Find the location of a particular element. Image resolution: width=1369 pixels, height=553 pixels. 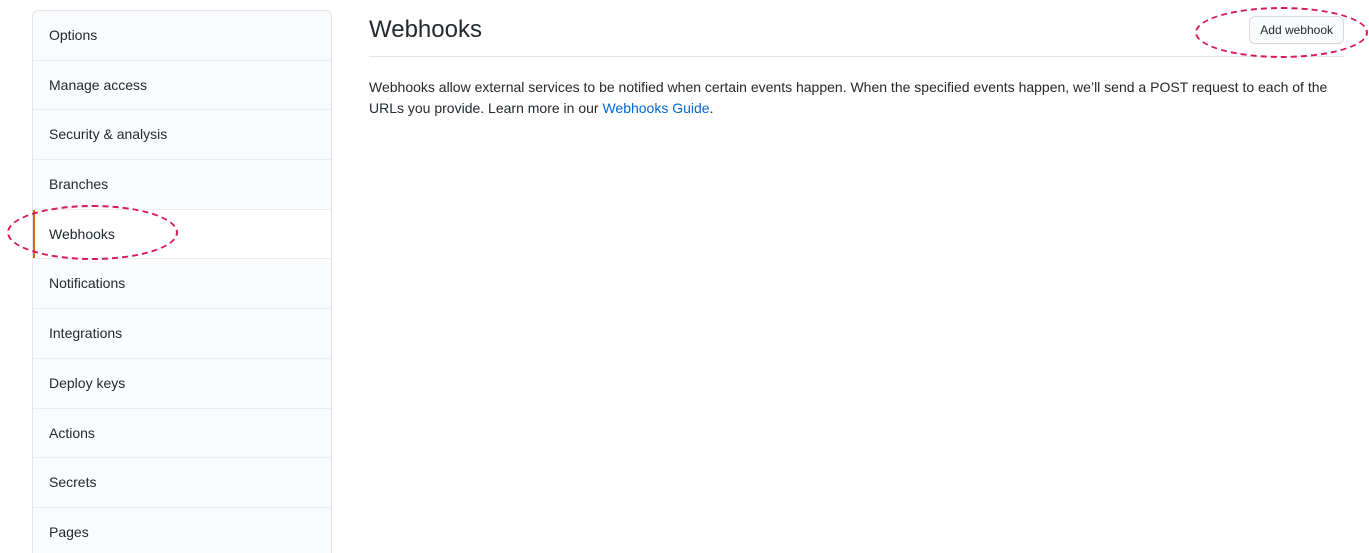

sidebar-item-options: Options is located at coordinates (182, 36).